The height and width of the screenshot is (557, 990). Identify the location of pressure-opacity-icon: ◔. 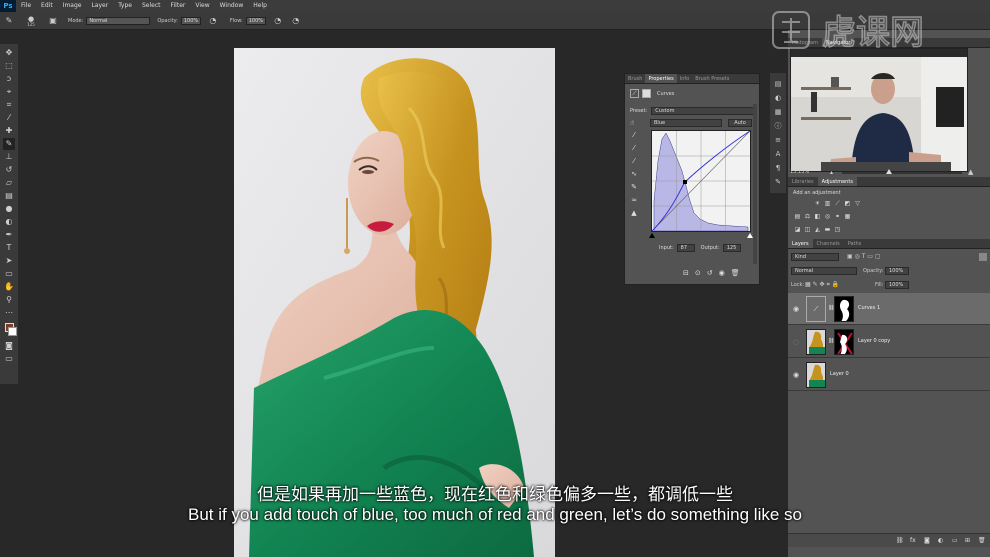
(213, 21).